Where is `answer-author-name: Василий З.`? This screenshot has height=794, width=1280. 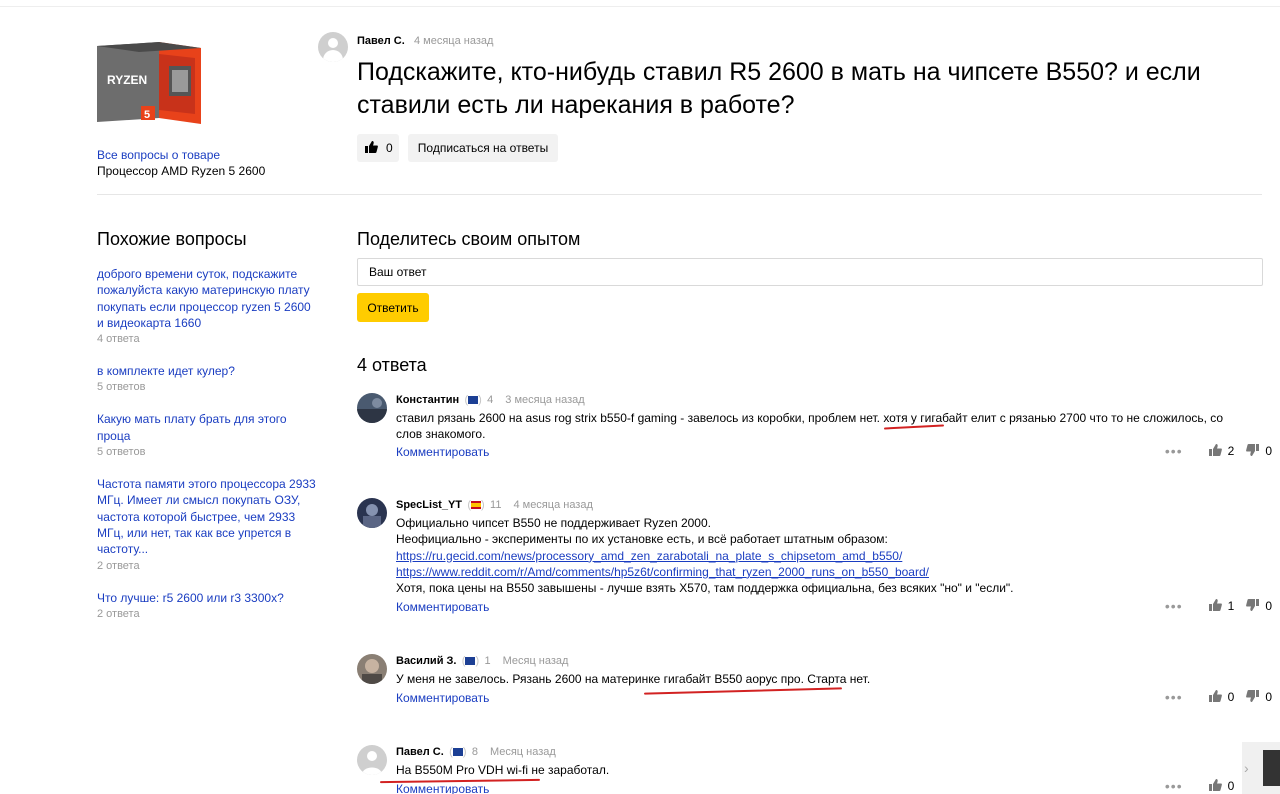 answer-author-name: Василий З. is located at coordinates (426, 661).